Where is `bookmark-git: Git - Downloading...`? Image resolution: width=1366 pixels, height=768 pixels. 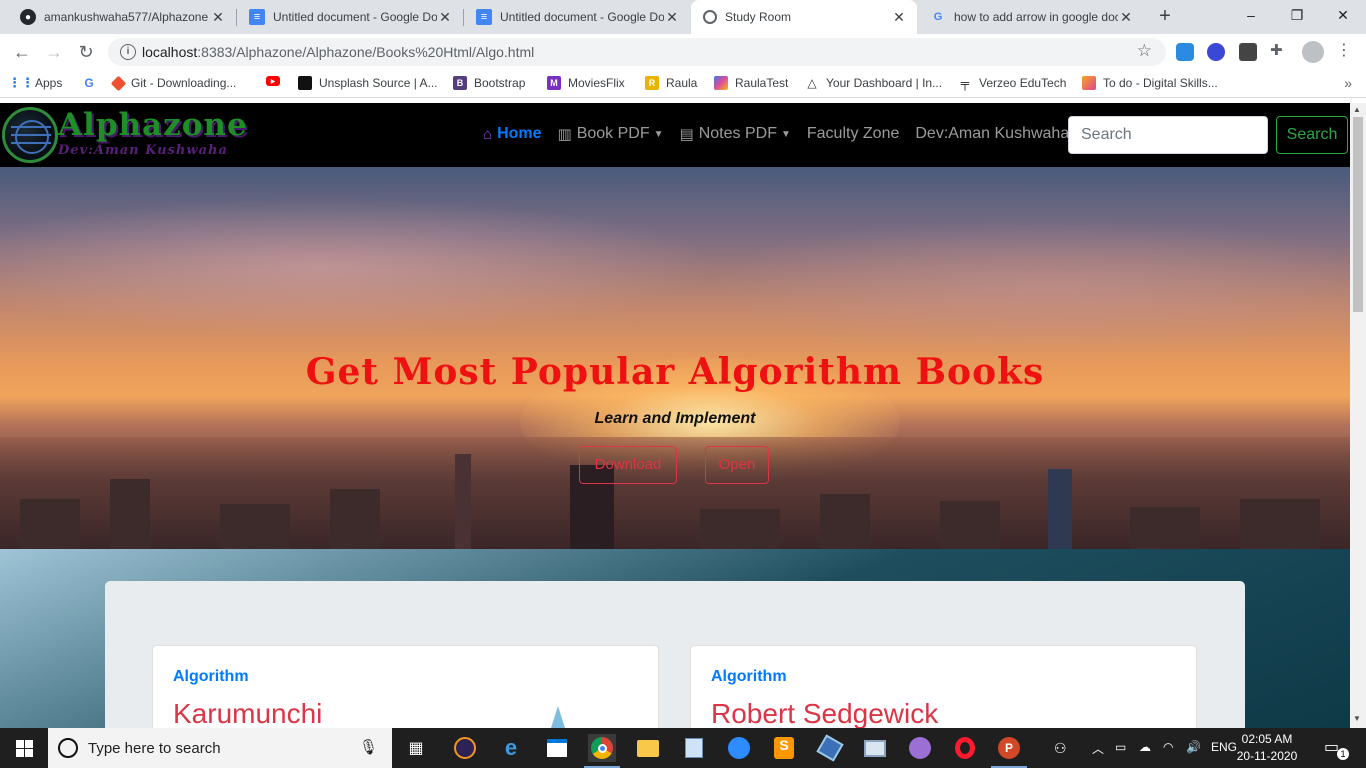
bookmark-git: Git - Downloading... is located at coordinates (173, 83).